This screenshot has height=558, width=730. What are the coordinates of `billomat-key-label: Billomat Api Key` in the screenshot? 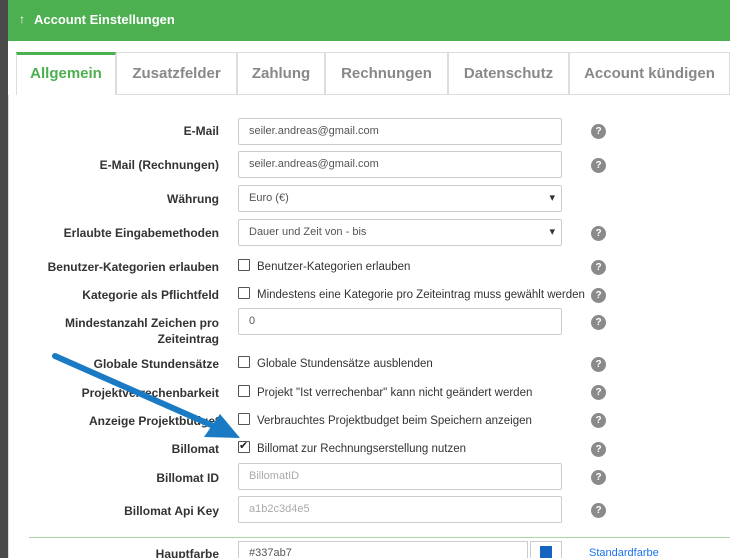 It's located at (171, 511).